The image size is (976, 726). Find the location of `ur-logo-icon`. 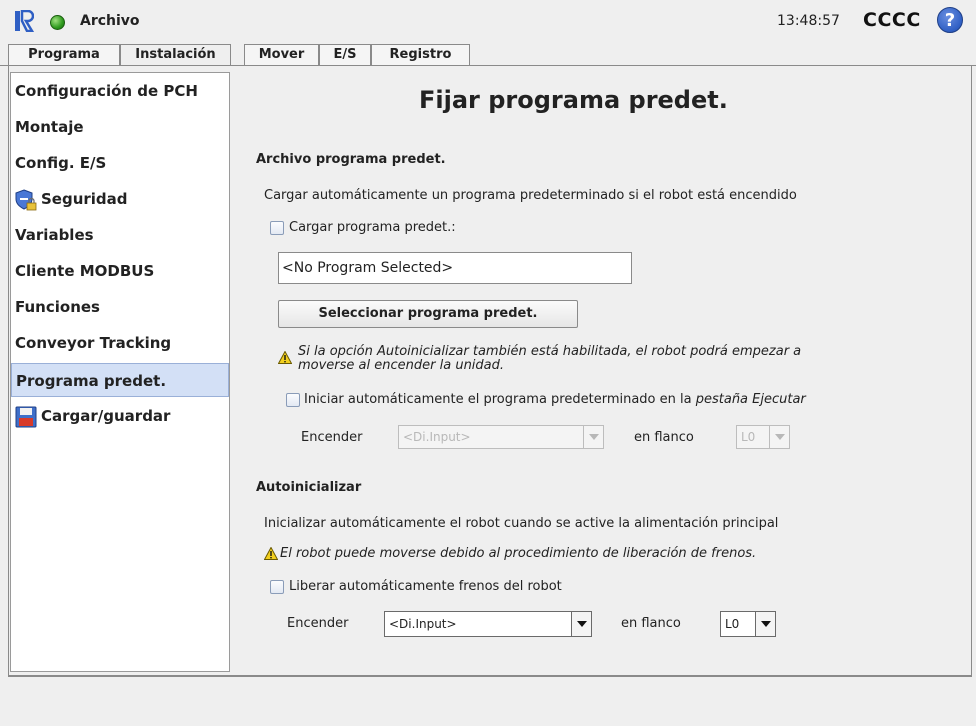

ur-logo-icon is located at coordinates (24, 21).